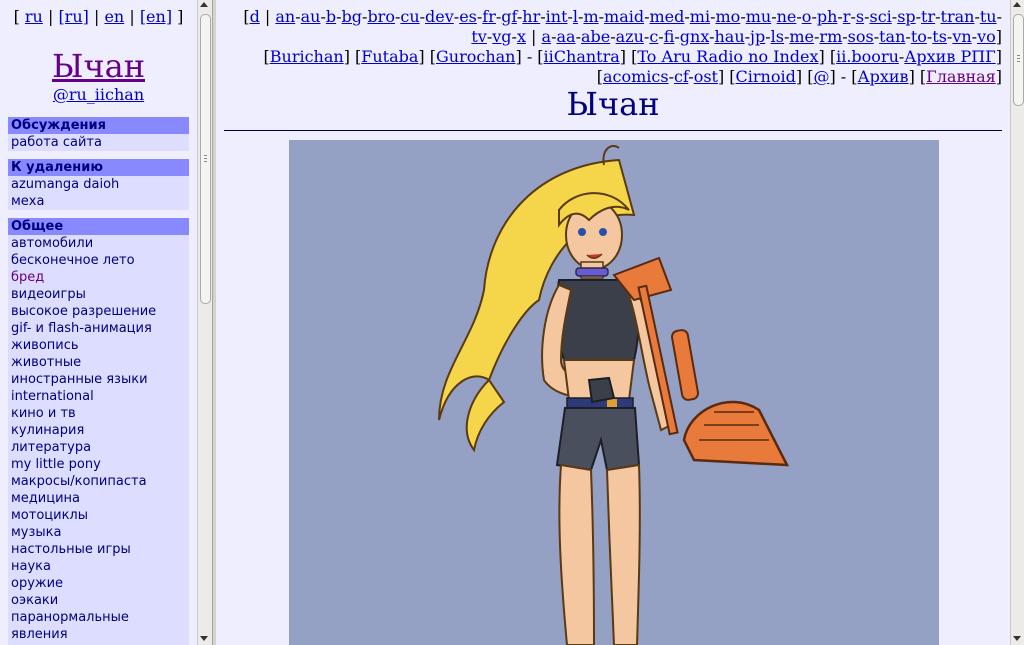 The image size is (1024, 645). I want to click on menu-item: литература, so click(98, 447).